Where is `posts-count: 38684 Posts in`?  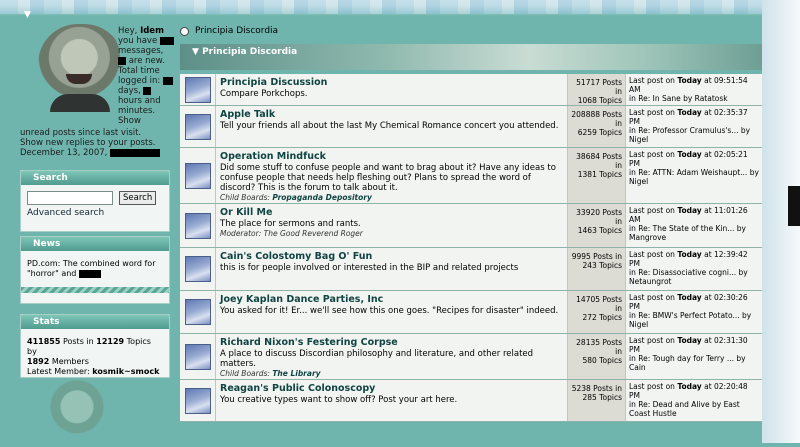 posts-count: 38684 Posts in is located at coordinates (599, 161).